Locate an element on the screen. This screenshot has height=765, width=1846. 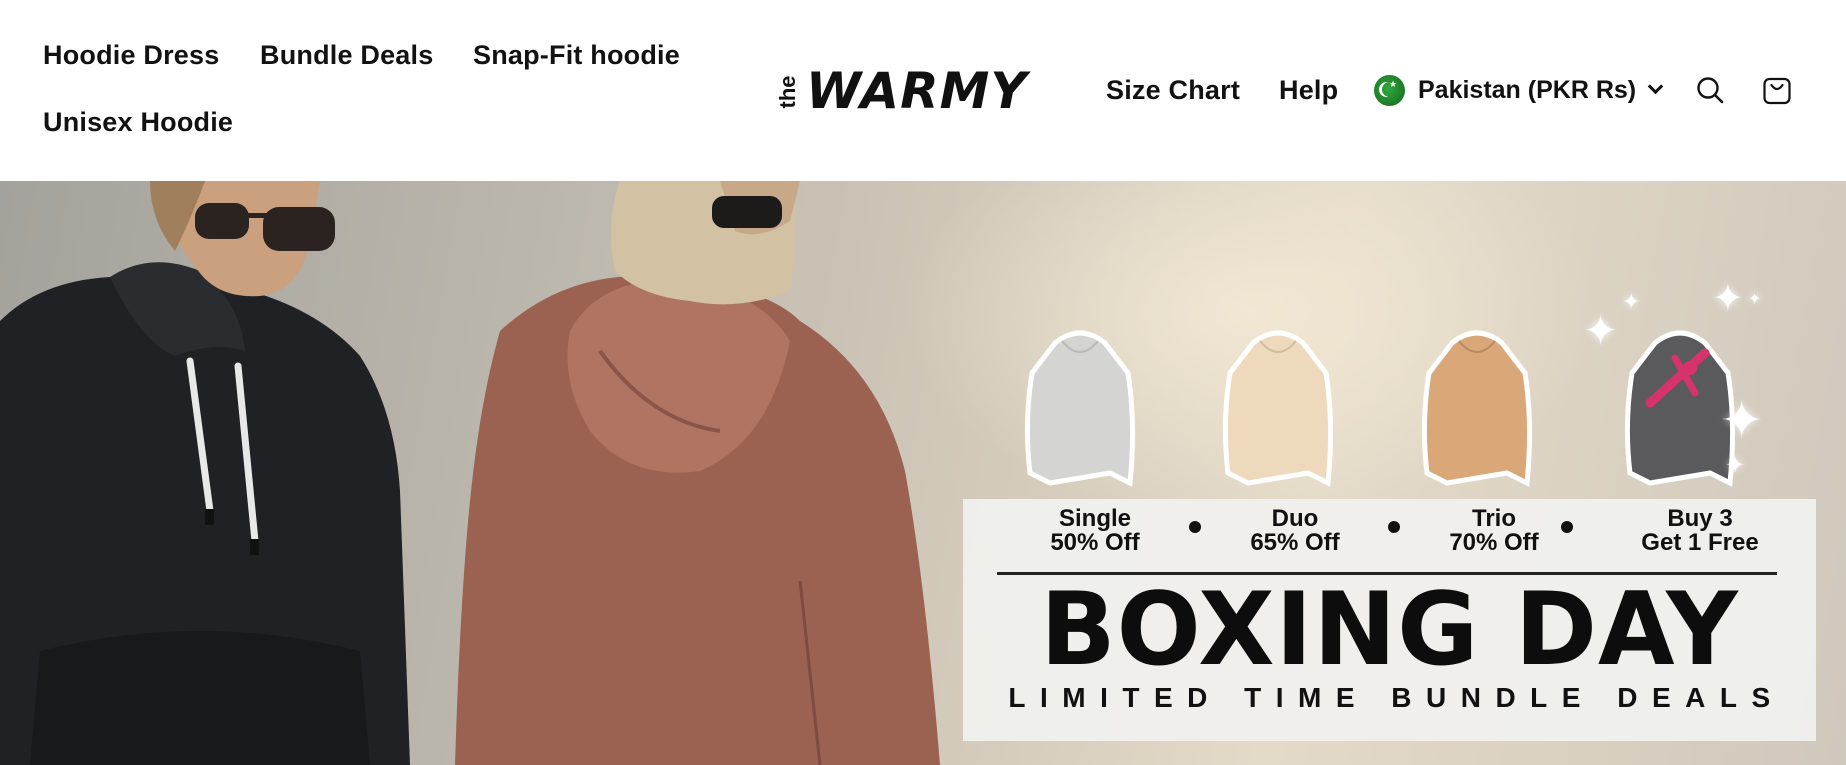
search-icon is located at coordinates (1710, 90).